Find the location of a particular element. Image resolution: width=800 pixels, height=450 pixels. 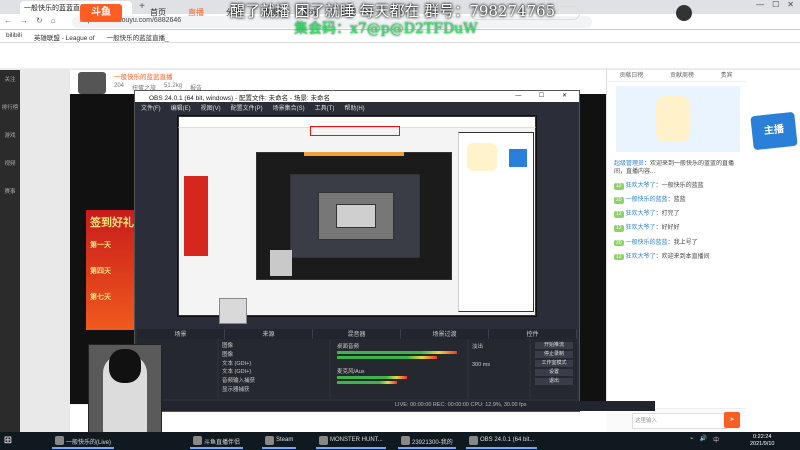

source-item: 音频输入捕获 is located at coordinates (274, 381).